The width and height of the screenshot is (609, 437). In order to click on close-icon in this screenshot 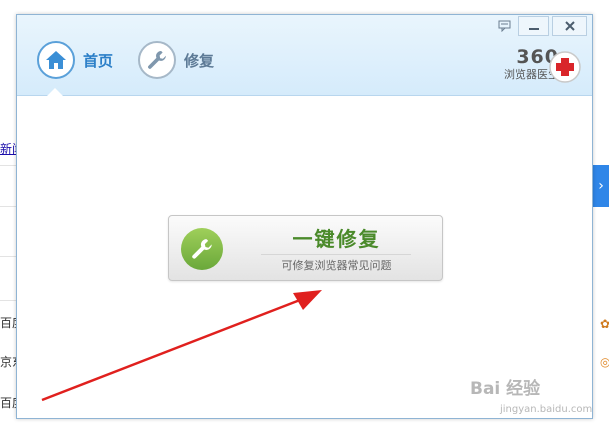, I will do `click(569, 26)`.